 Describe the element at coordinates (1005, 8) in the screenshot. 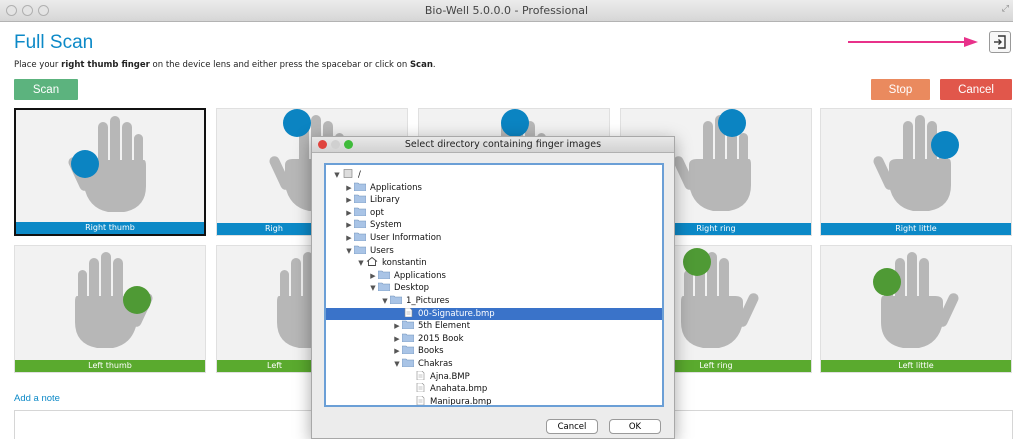

I see `fullscreen-icon: ⤢` at that location.